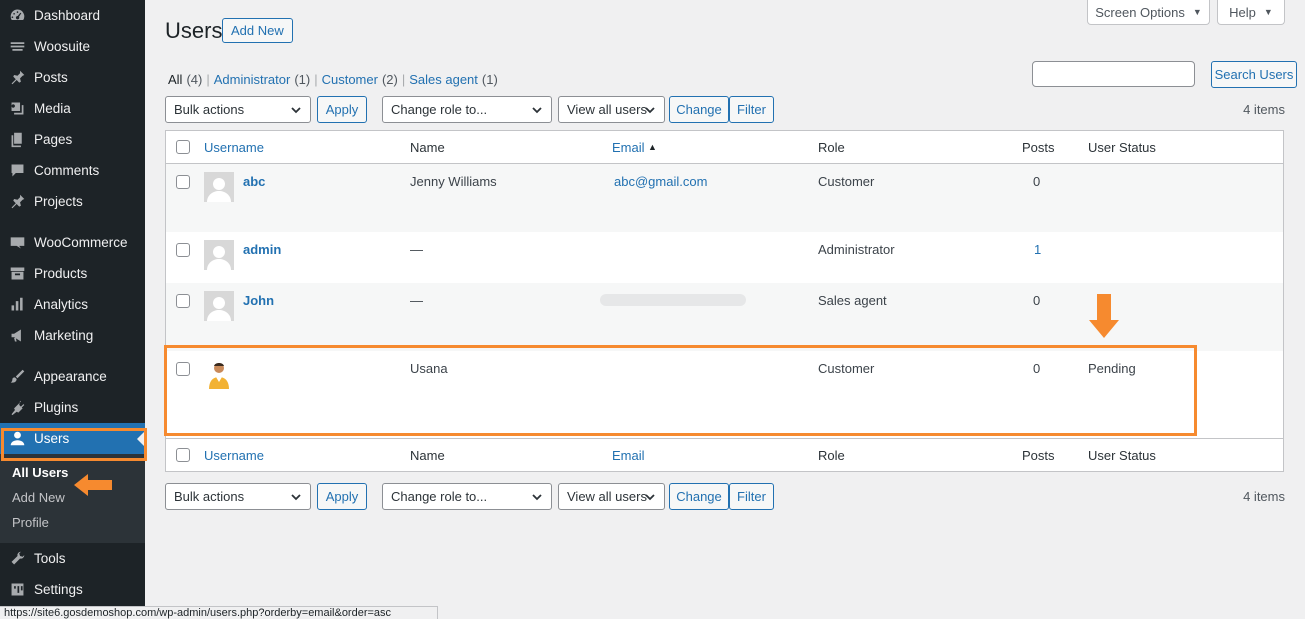 The width and height of the screenshot is (1305, 619). What do you see at coordinates (52, 438) in the screenshot?
I see `sidebar-item-label: Users` at bounding box center [52, 438].